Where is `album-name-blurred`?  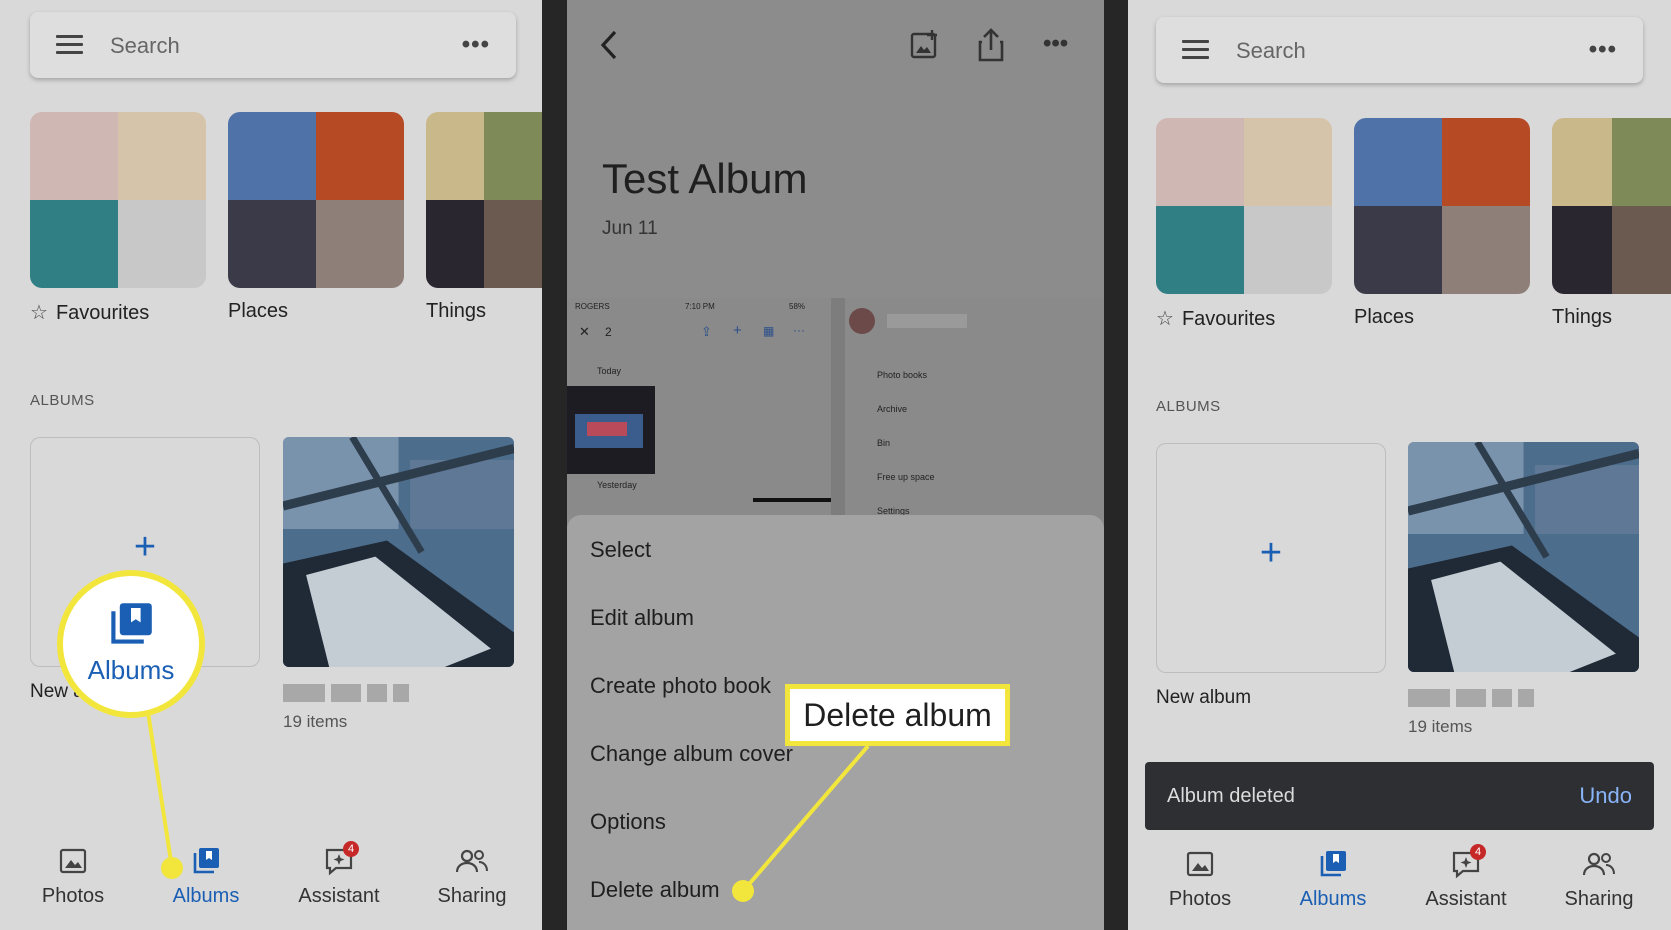
album-name-blurred is located at coordinates (1471, 698).